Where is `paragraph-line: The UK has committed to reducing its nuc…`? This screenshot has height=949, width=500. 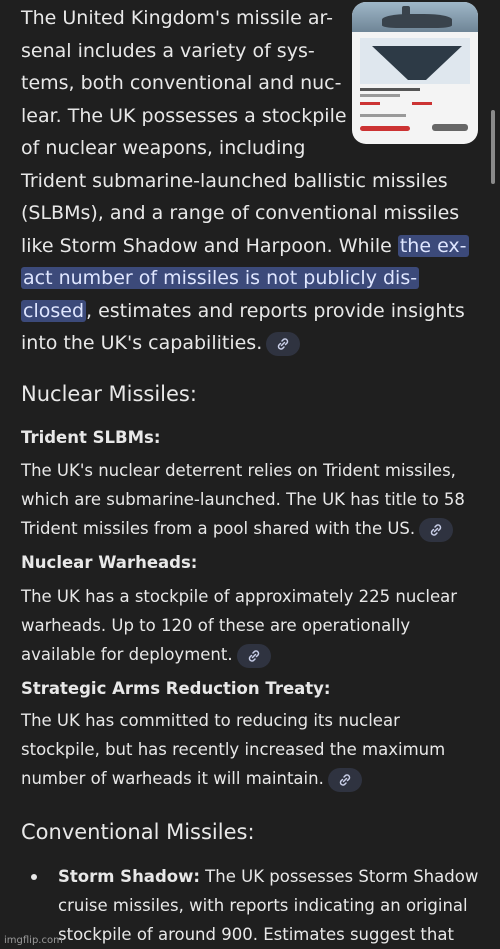 paragraph-line: The UK has committed to reducing its nuc… is located at coordinates (210, 720).